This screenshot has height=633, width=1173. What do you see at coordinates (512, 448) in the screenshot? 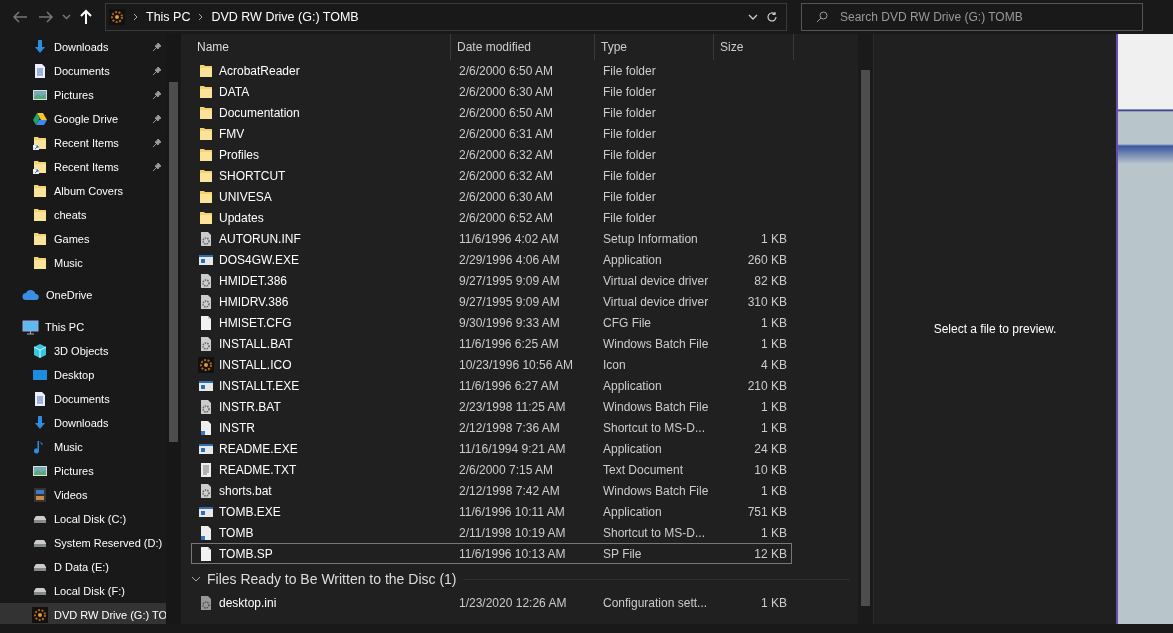
I see `date-text: 11/16/1994 9:21 AM` at bounding box center [512, 448].